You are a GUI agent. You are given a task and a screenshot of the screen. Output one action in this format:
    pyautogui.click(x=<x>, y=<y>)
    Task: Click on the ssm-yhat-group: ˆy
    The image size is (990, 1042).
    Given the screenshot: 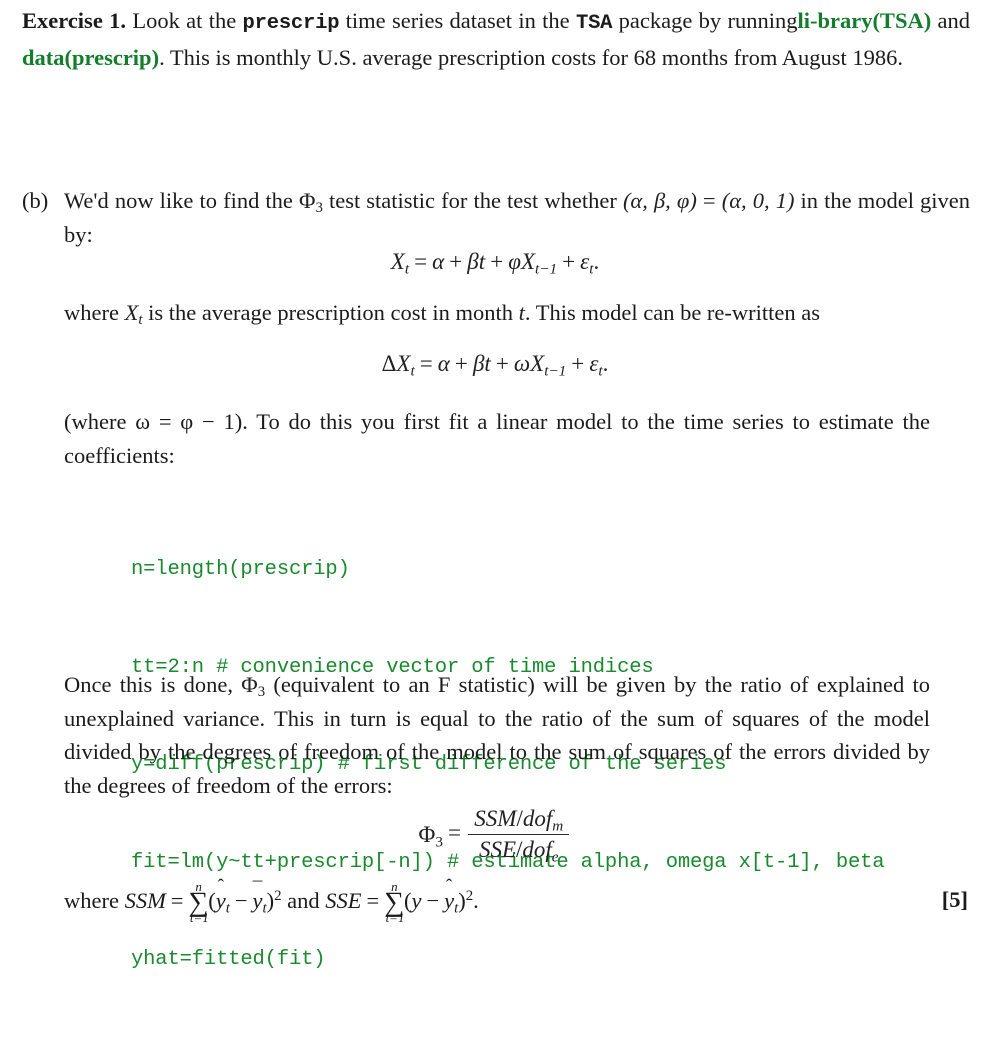 What is the action you would take?
    pyautogui.click(x=221, y=895)
    